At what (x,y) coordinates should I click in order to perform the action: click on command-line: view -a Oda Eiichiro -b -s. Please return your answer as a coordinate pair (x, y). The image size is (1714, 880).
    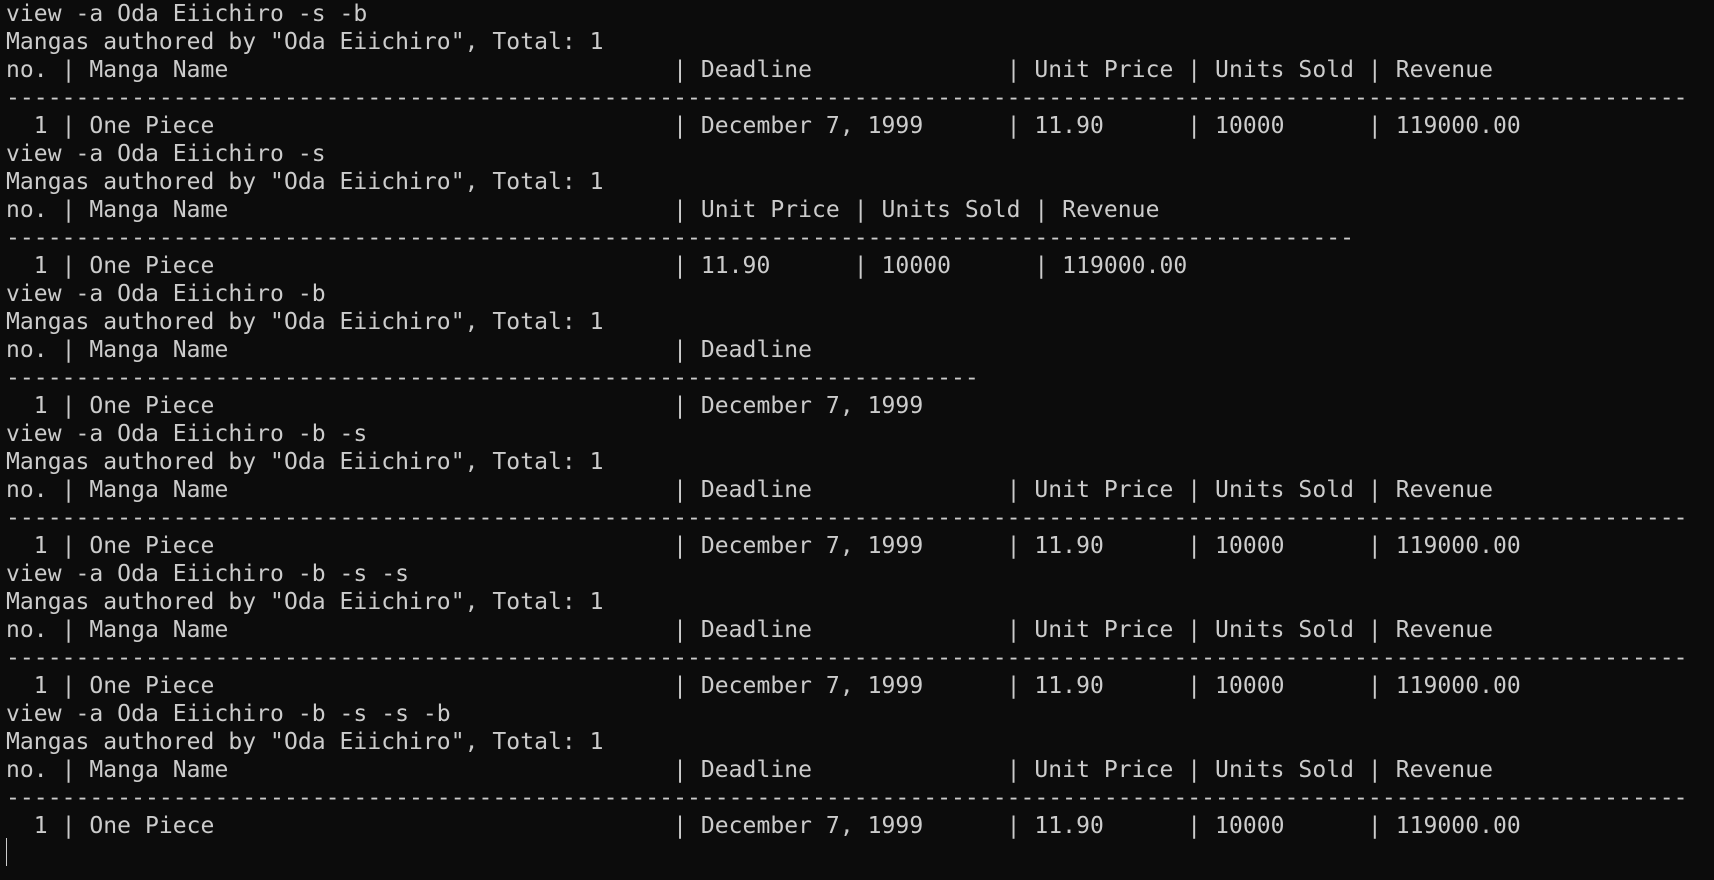
    Looking at the image, I should click on (187, 434).